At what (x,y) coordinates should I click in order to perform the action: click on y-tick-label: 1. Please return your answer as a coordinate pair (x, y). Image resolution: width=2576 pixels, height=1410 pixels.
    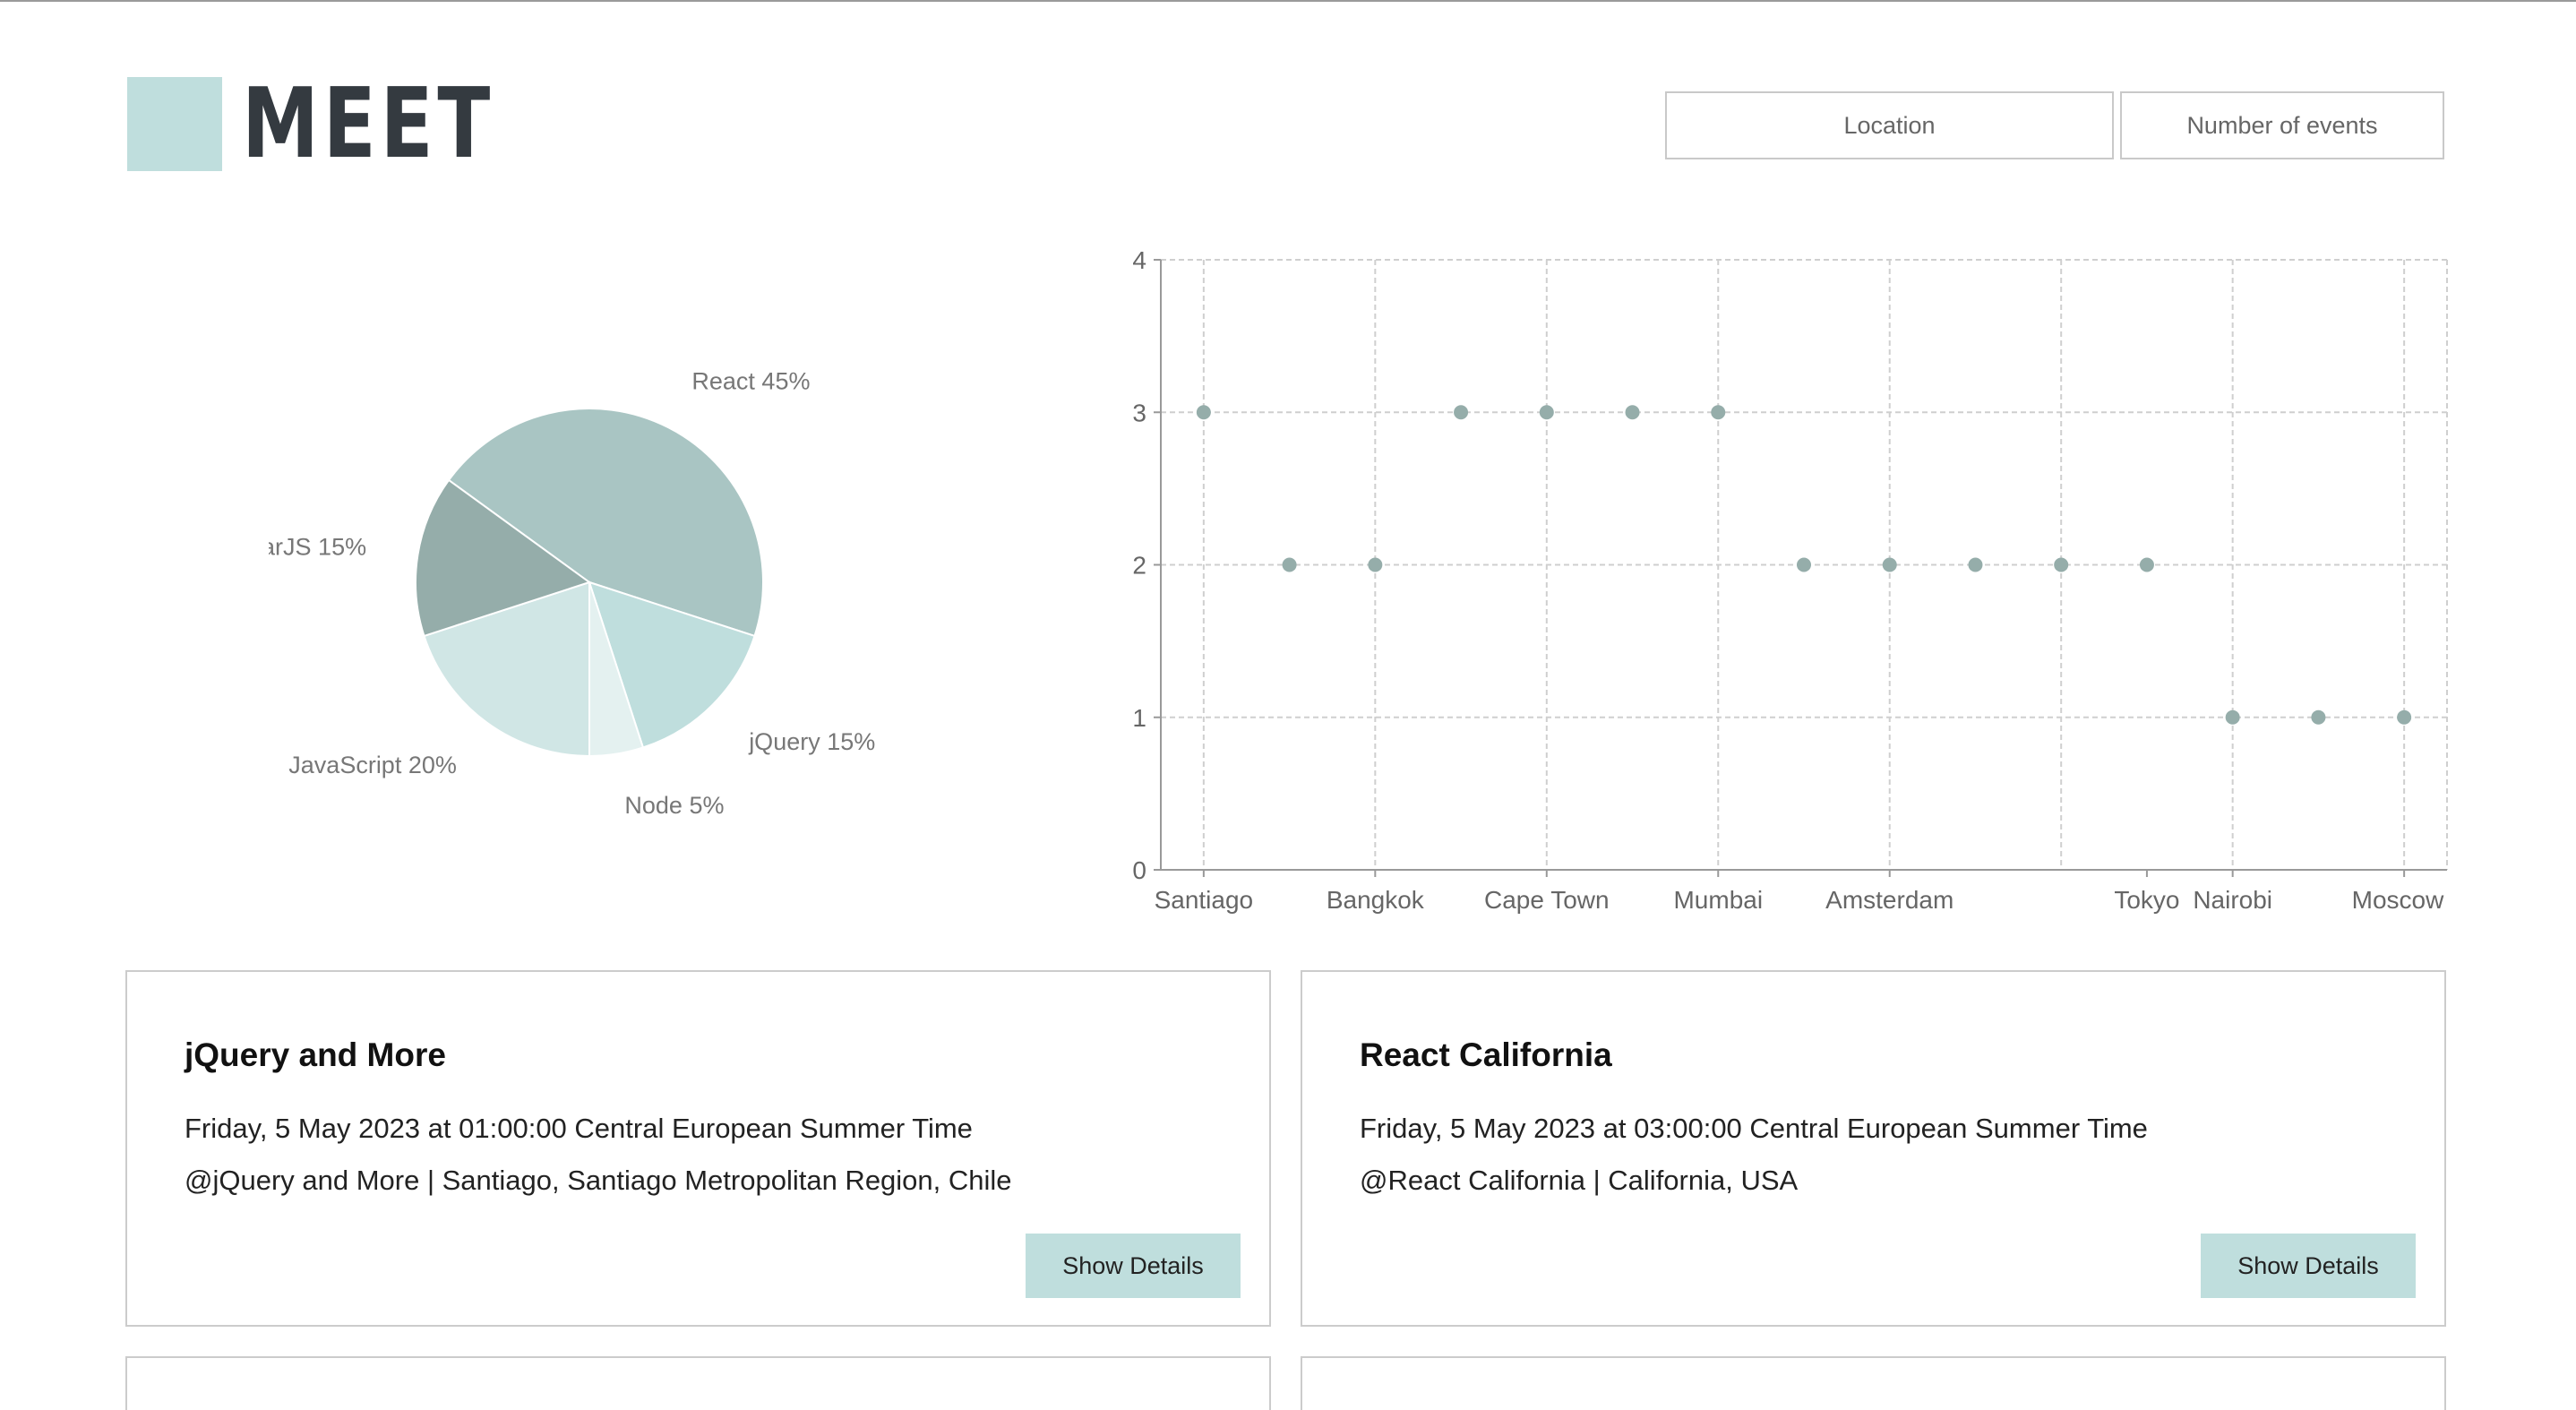
    Looking at the image, I should click on (1139, 718).